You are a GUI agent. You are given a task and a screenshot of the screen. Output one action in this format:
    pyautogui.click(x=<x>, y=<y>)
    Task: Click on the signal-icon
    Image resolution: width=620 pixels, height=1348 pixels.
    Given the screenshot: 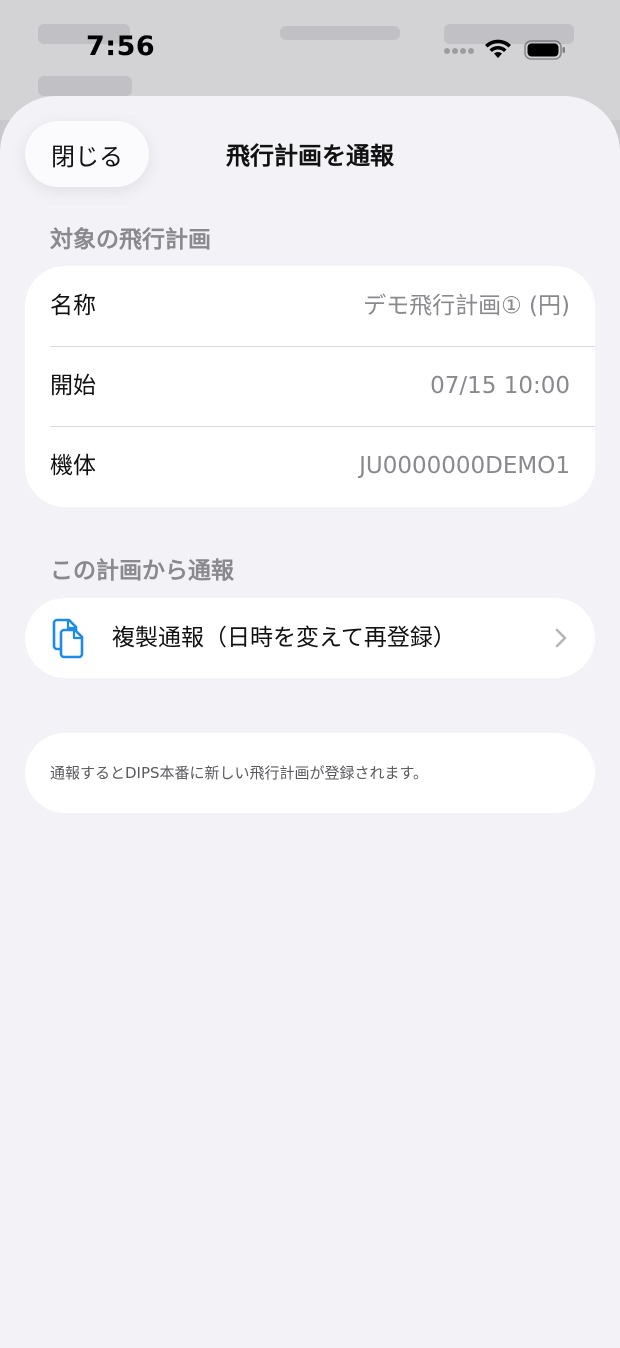 What is the action you would take?
    pyautogui.click(x=459, y=52)
    